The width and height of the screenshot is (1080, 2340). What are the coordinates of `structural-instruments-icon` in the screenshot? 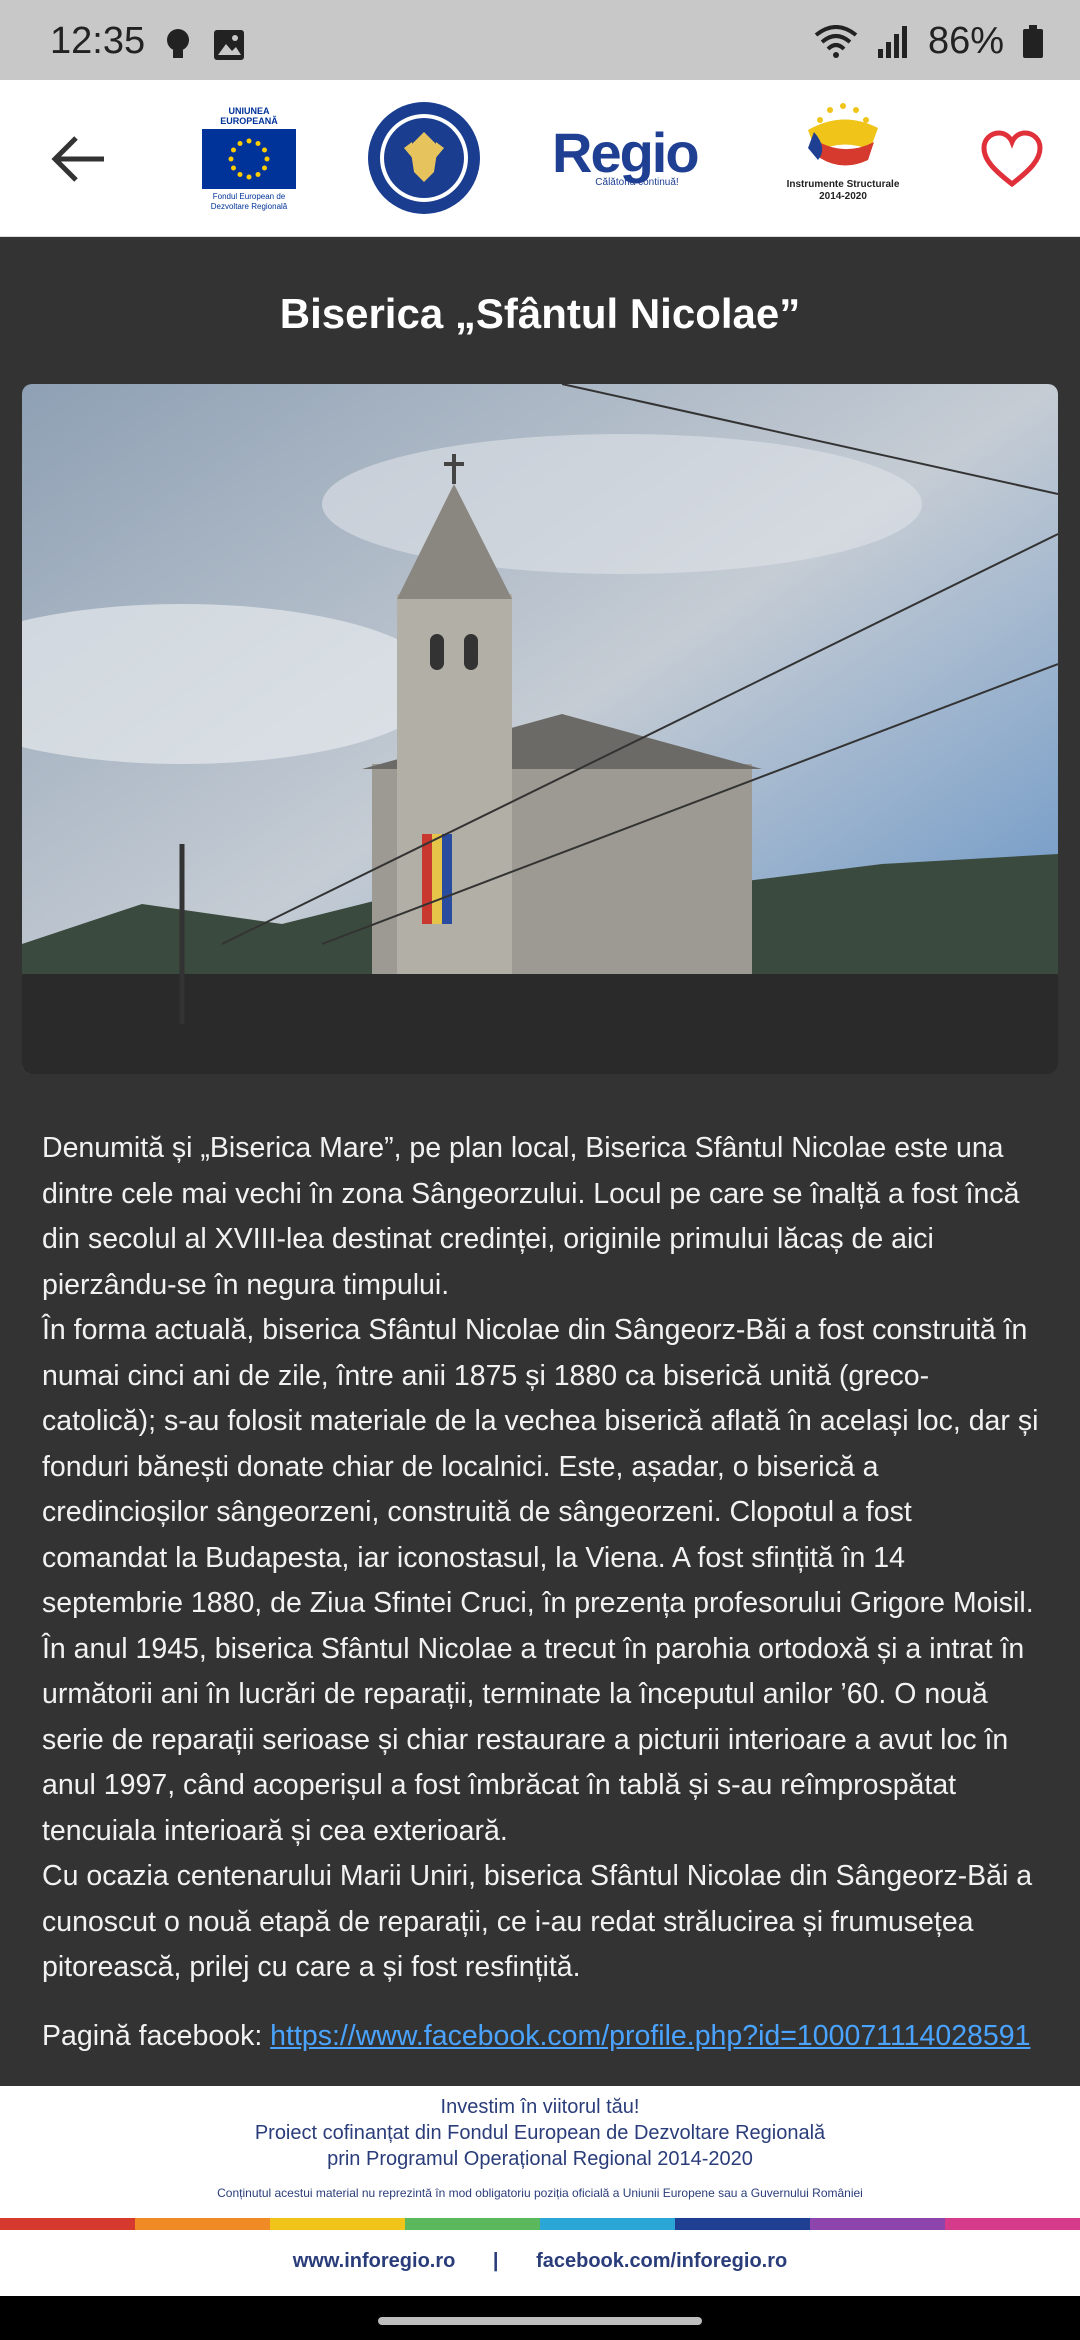 It's located at (843, 134).